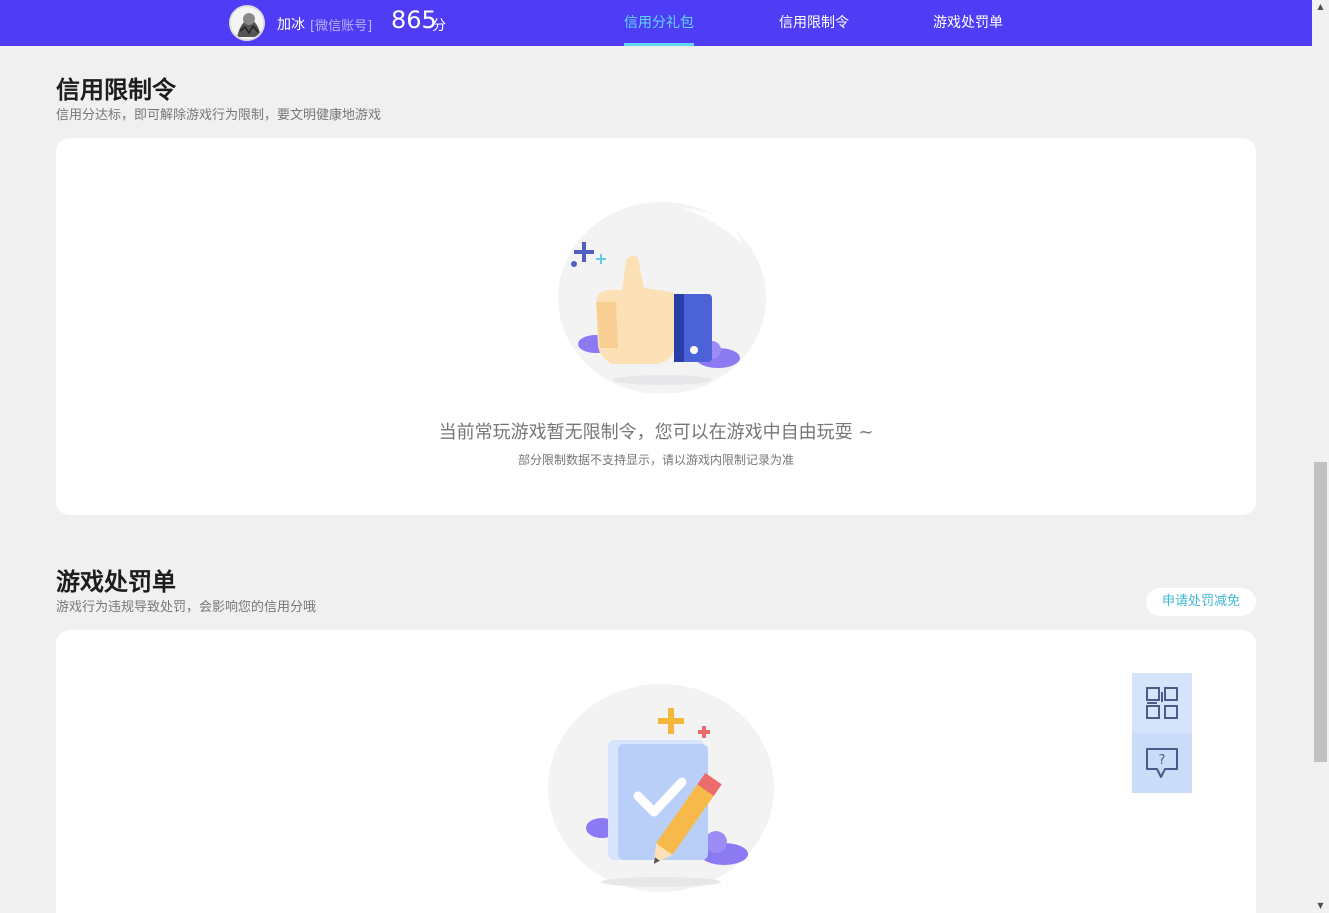 The image size is (1329, 913). Describe the element at coordinates (341, 26) in the screenshot. I see `account-type-label: [微信账号]` at that location.